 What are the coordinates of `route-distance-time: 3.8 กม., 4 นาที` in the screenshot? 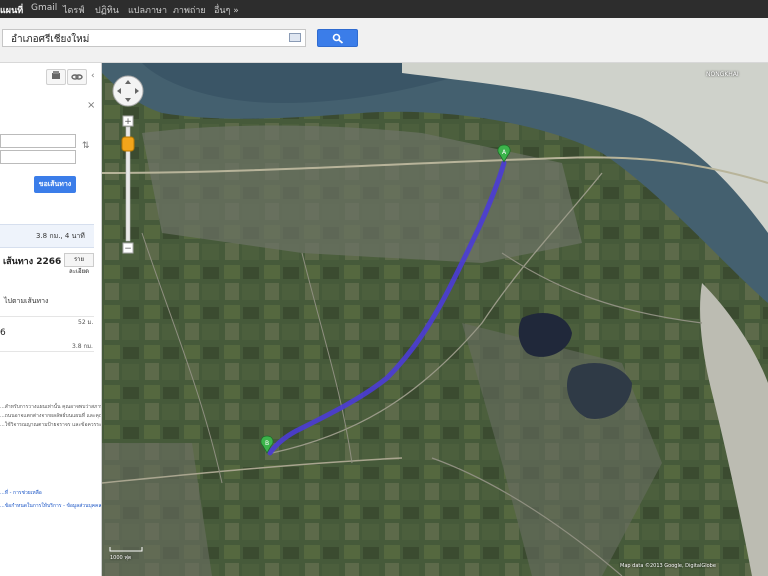 It's located at (60, 236).